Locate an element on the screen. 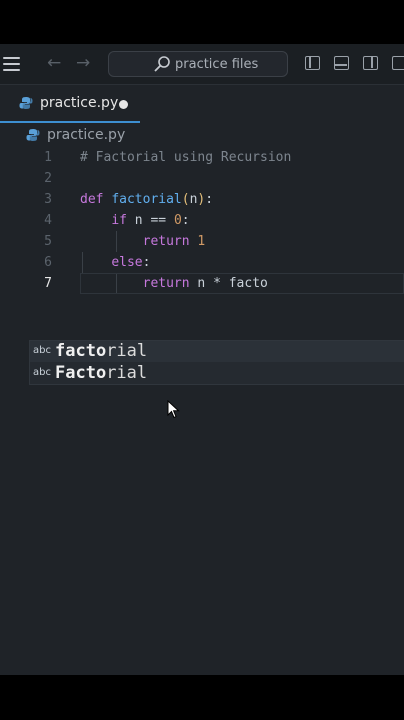 This screenshot has width=404, height=720. line-number: 5 is located at coordinates (48, 241).